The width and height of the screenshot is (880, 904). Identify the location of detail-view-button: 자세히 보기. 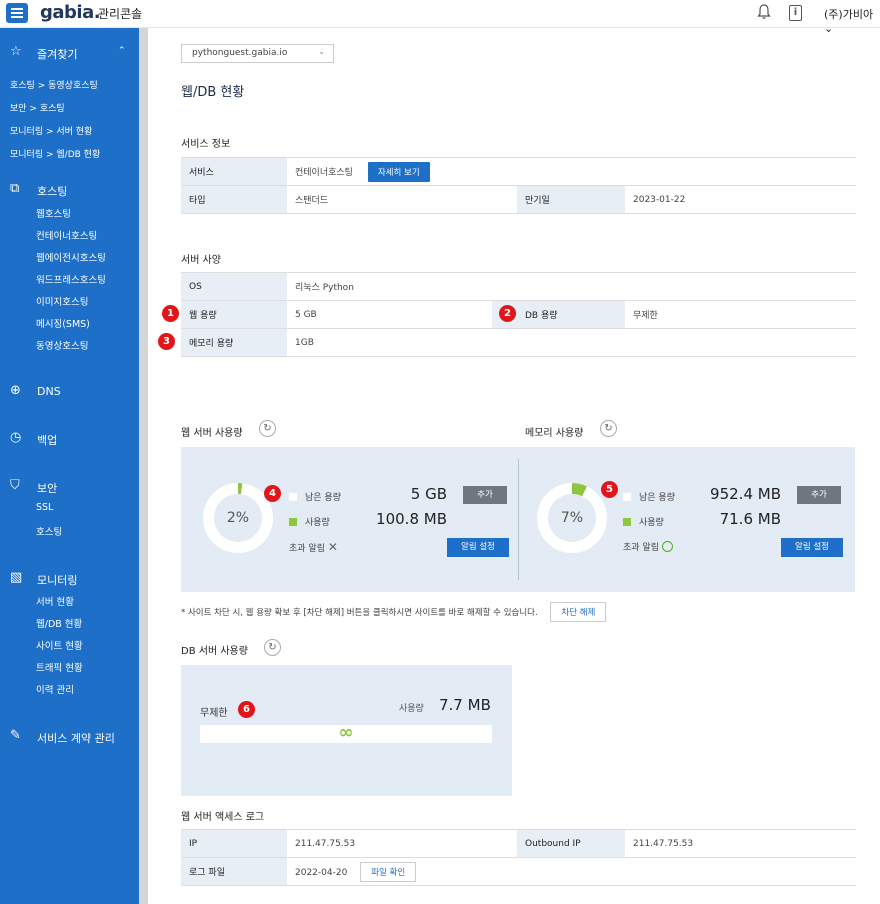
(398, 171).